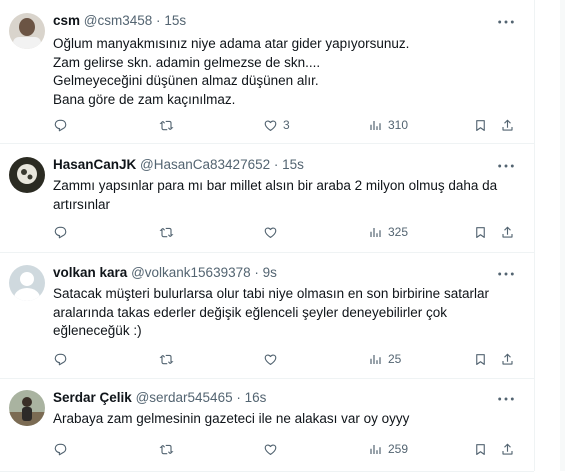 The height and width of the screenshot is (472, 565). I want to click on user-handle: @serdar545465, so click(184, 397).